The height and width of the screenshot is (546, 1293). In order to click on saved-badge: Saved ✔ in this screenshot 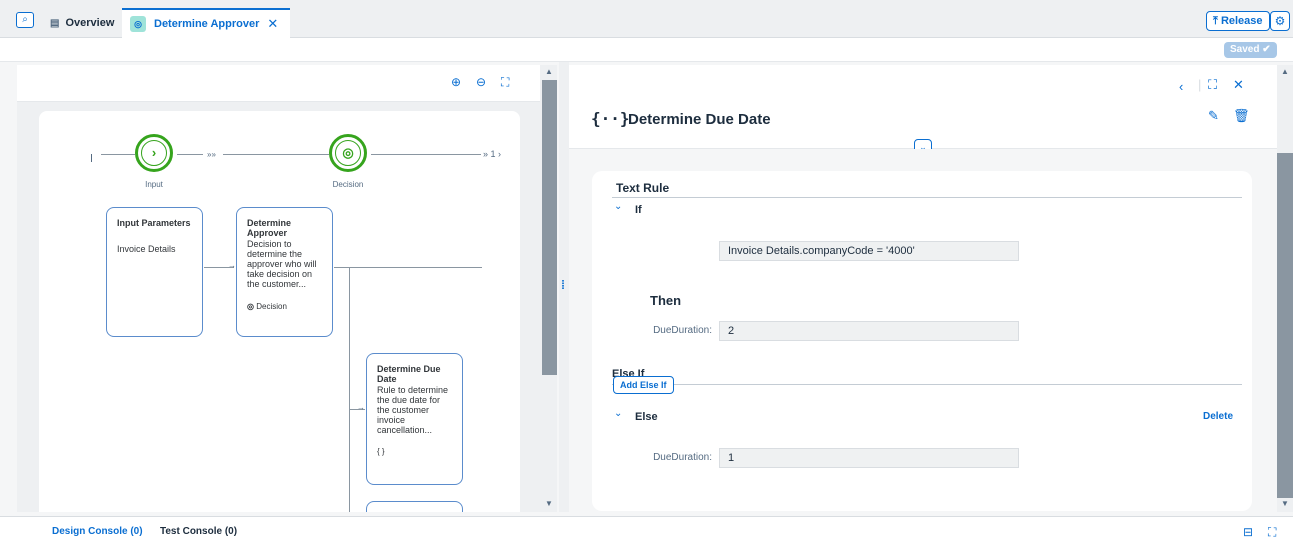, I will do `click(1250, 50)`.